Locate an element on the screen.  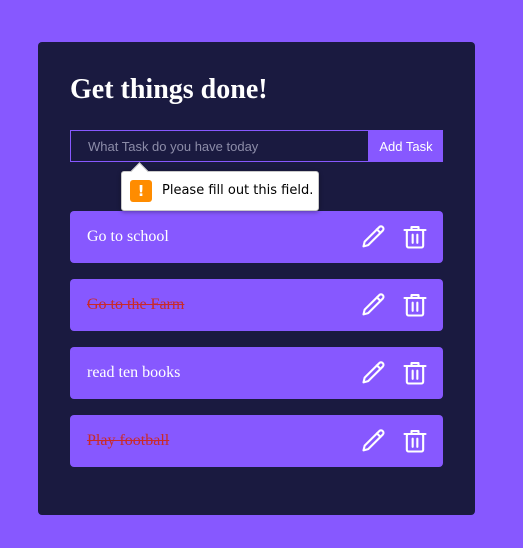
todo-item: Go to the Farm is located at coordinates (256, 305).